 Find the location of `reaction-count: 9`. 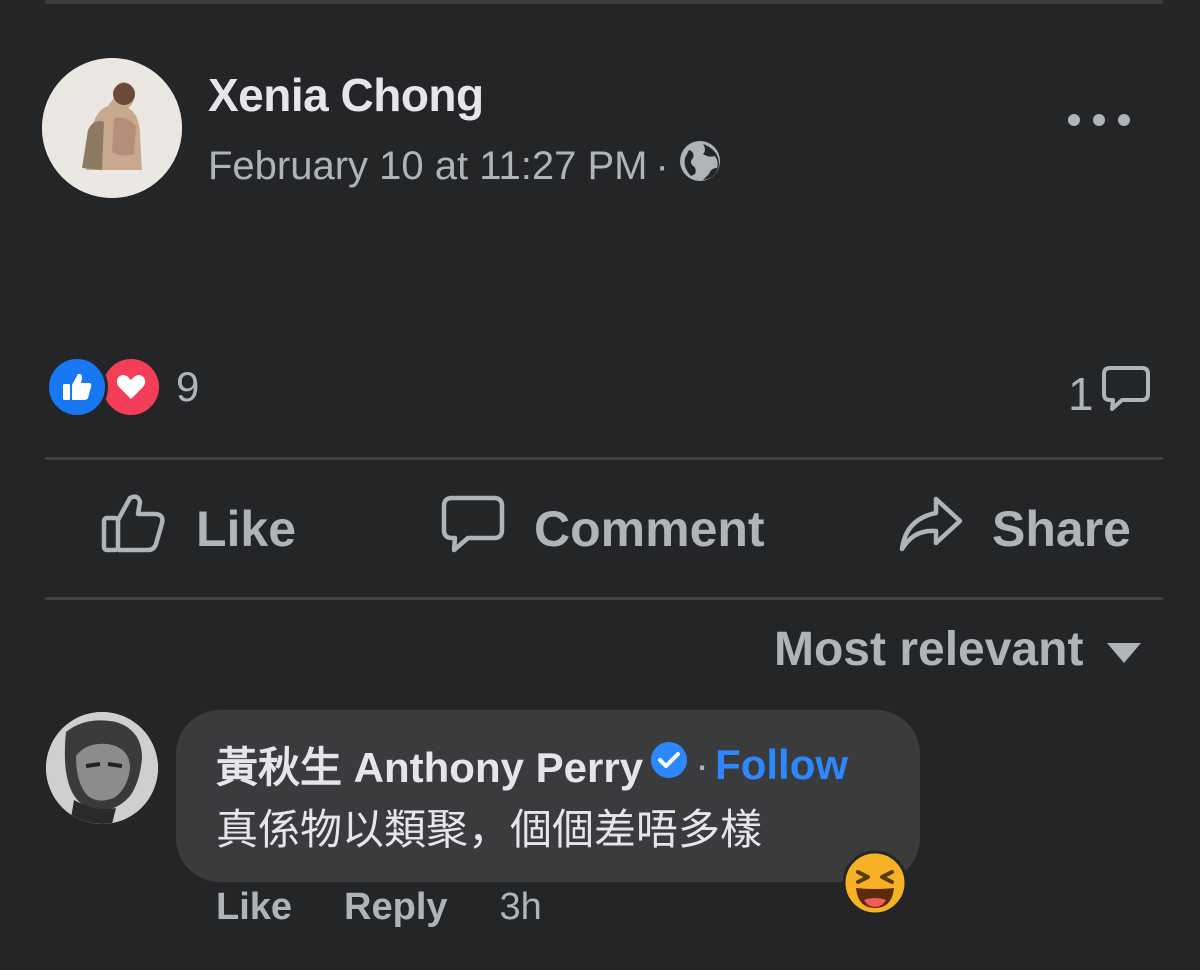

reaction-count: 9 is located at coordinates (188, 386).